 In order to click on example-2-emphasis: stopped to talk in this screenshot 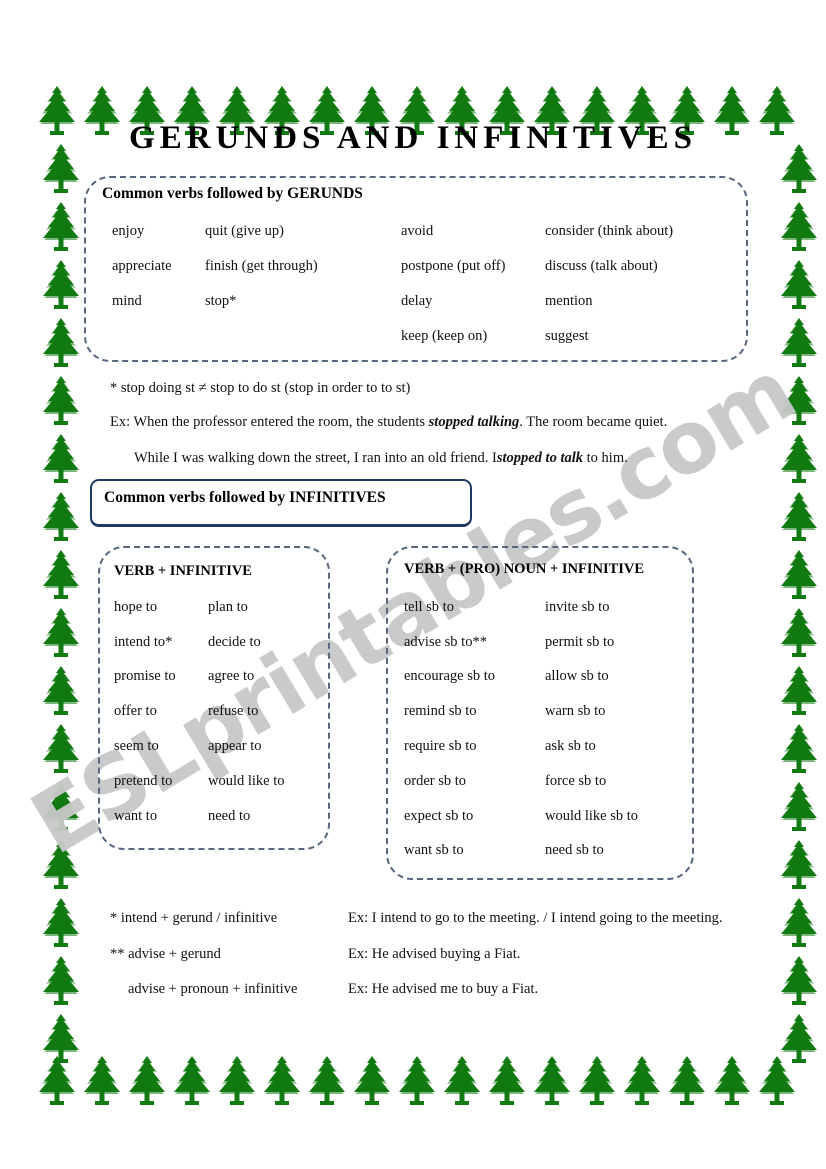, I will do `click(540, 458)`.